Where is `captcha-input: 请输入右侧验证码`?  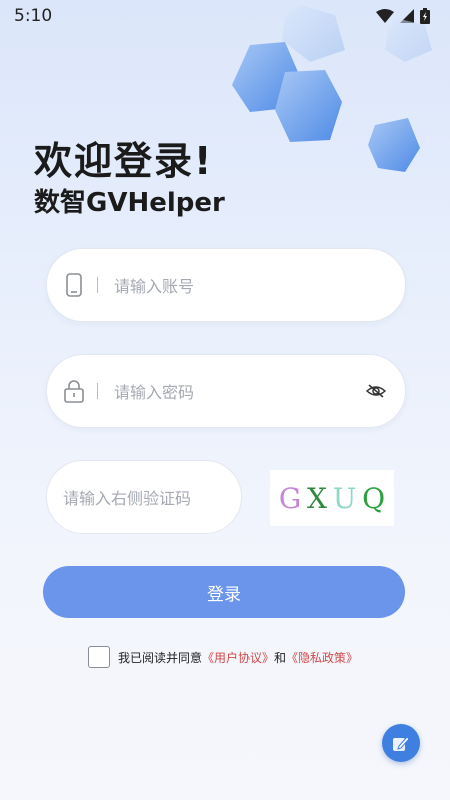 captcha-input: 请输入右侧验证码 is located at coordinates (127, 497).